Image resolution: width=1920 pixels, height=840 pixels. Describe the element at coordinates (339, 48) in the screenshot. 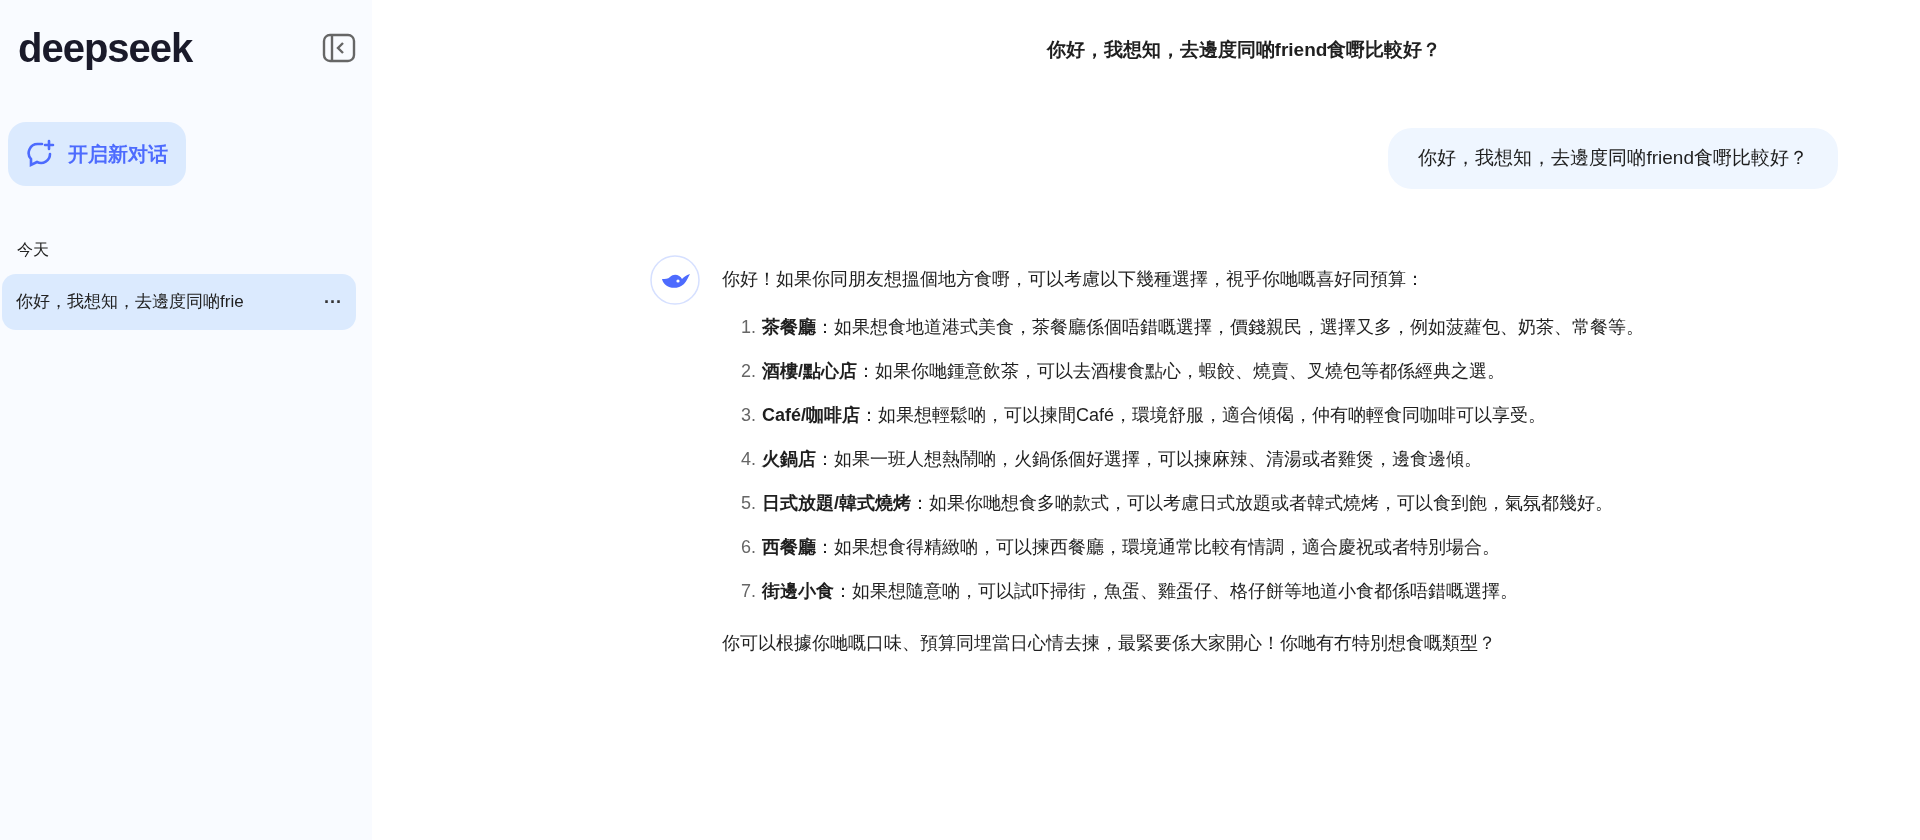

I see `sidebar-collapse-icon` at that location.